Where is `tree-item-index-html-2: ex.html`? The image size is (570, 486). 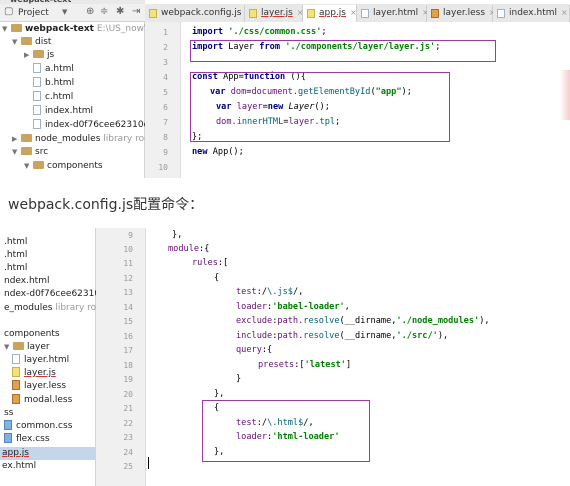 tree-item-index-html-2: ex.html is located at coordinates (19, 466).